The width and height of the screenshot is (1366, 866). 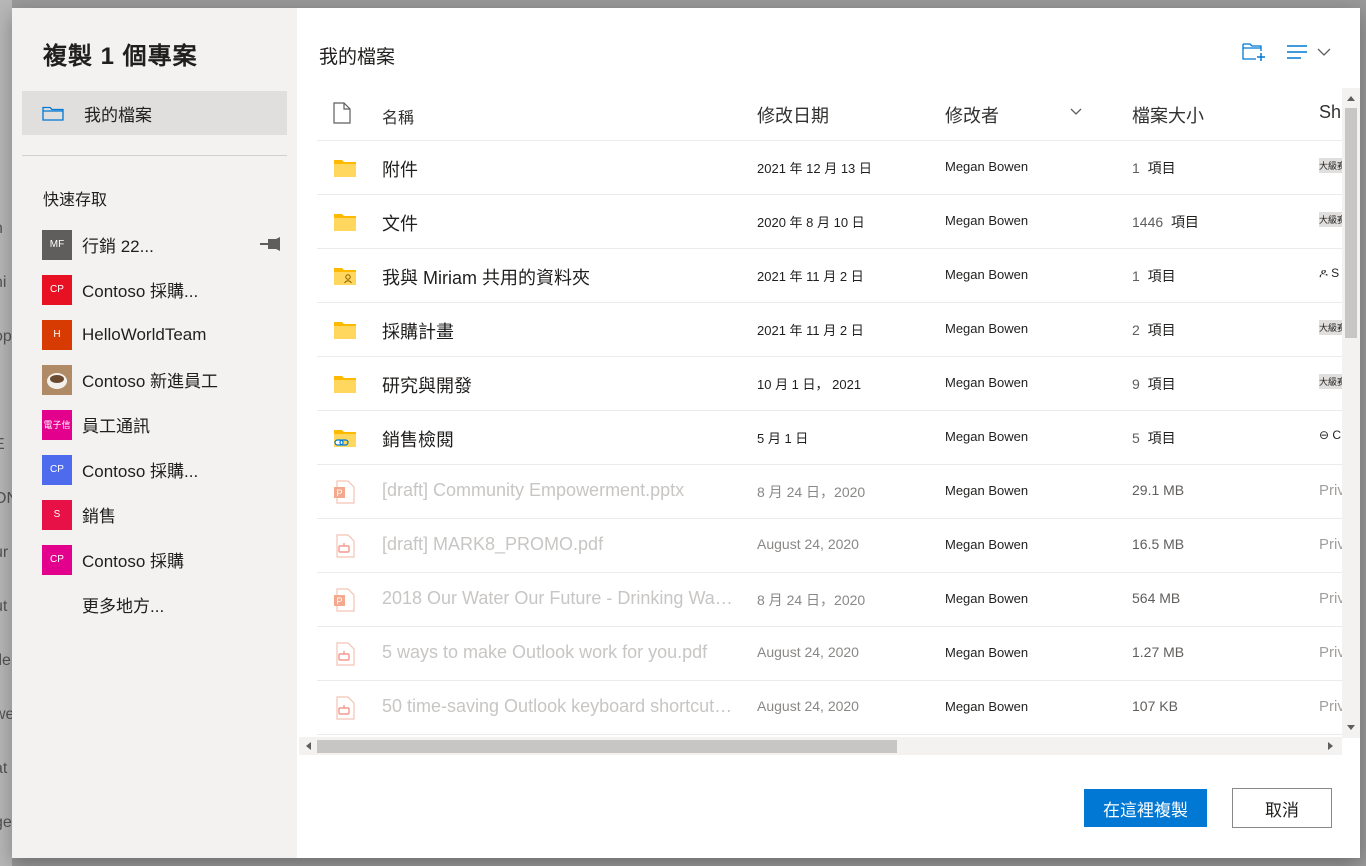 What do you see at coordinates (4, 606) in the screenshot?
I see `background-fragment: ut` at bounding box center [4, 606].